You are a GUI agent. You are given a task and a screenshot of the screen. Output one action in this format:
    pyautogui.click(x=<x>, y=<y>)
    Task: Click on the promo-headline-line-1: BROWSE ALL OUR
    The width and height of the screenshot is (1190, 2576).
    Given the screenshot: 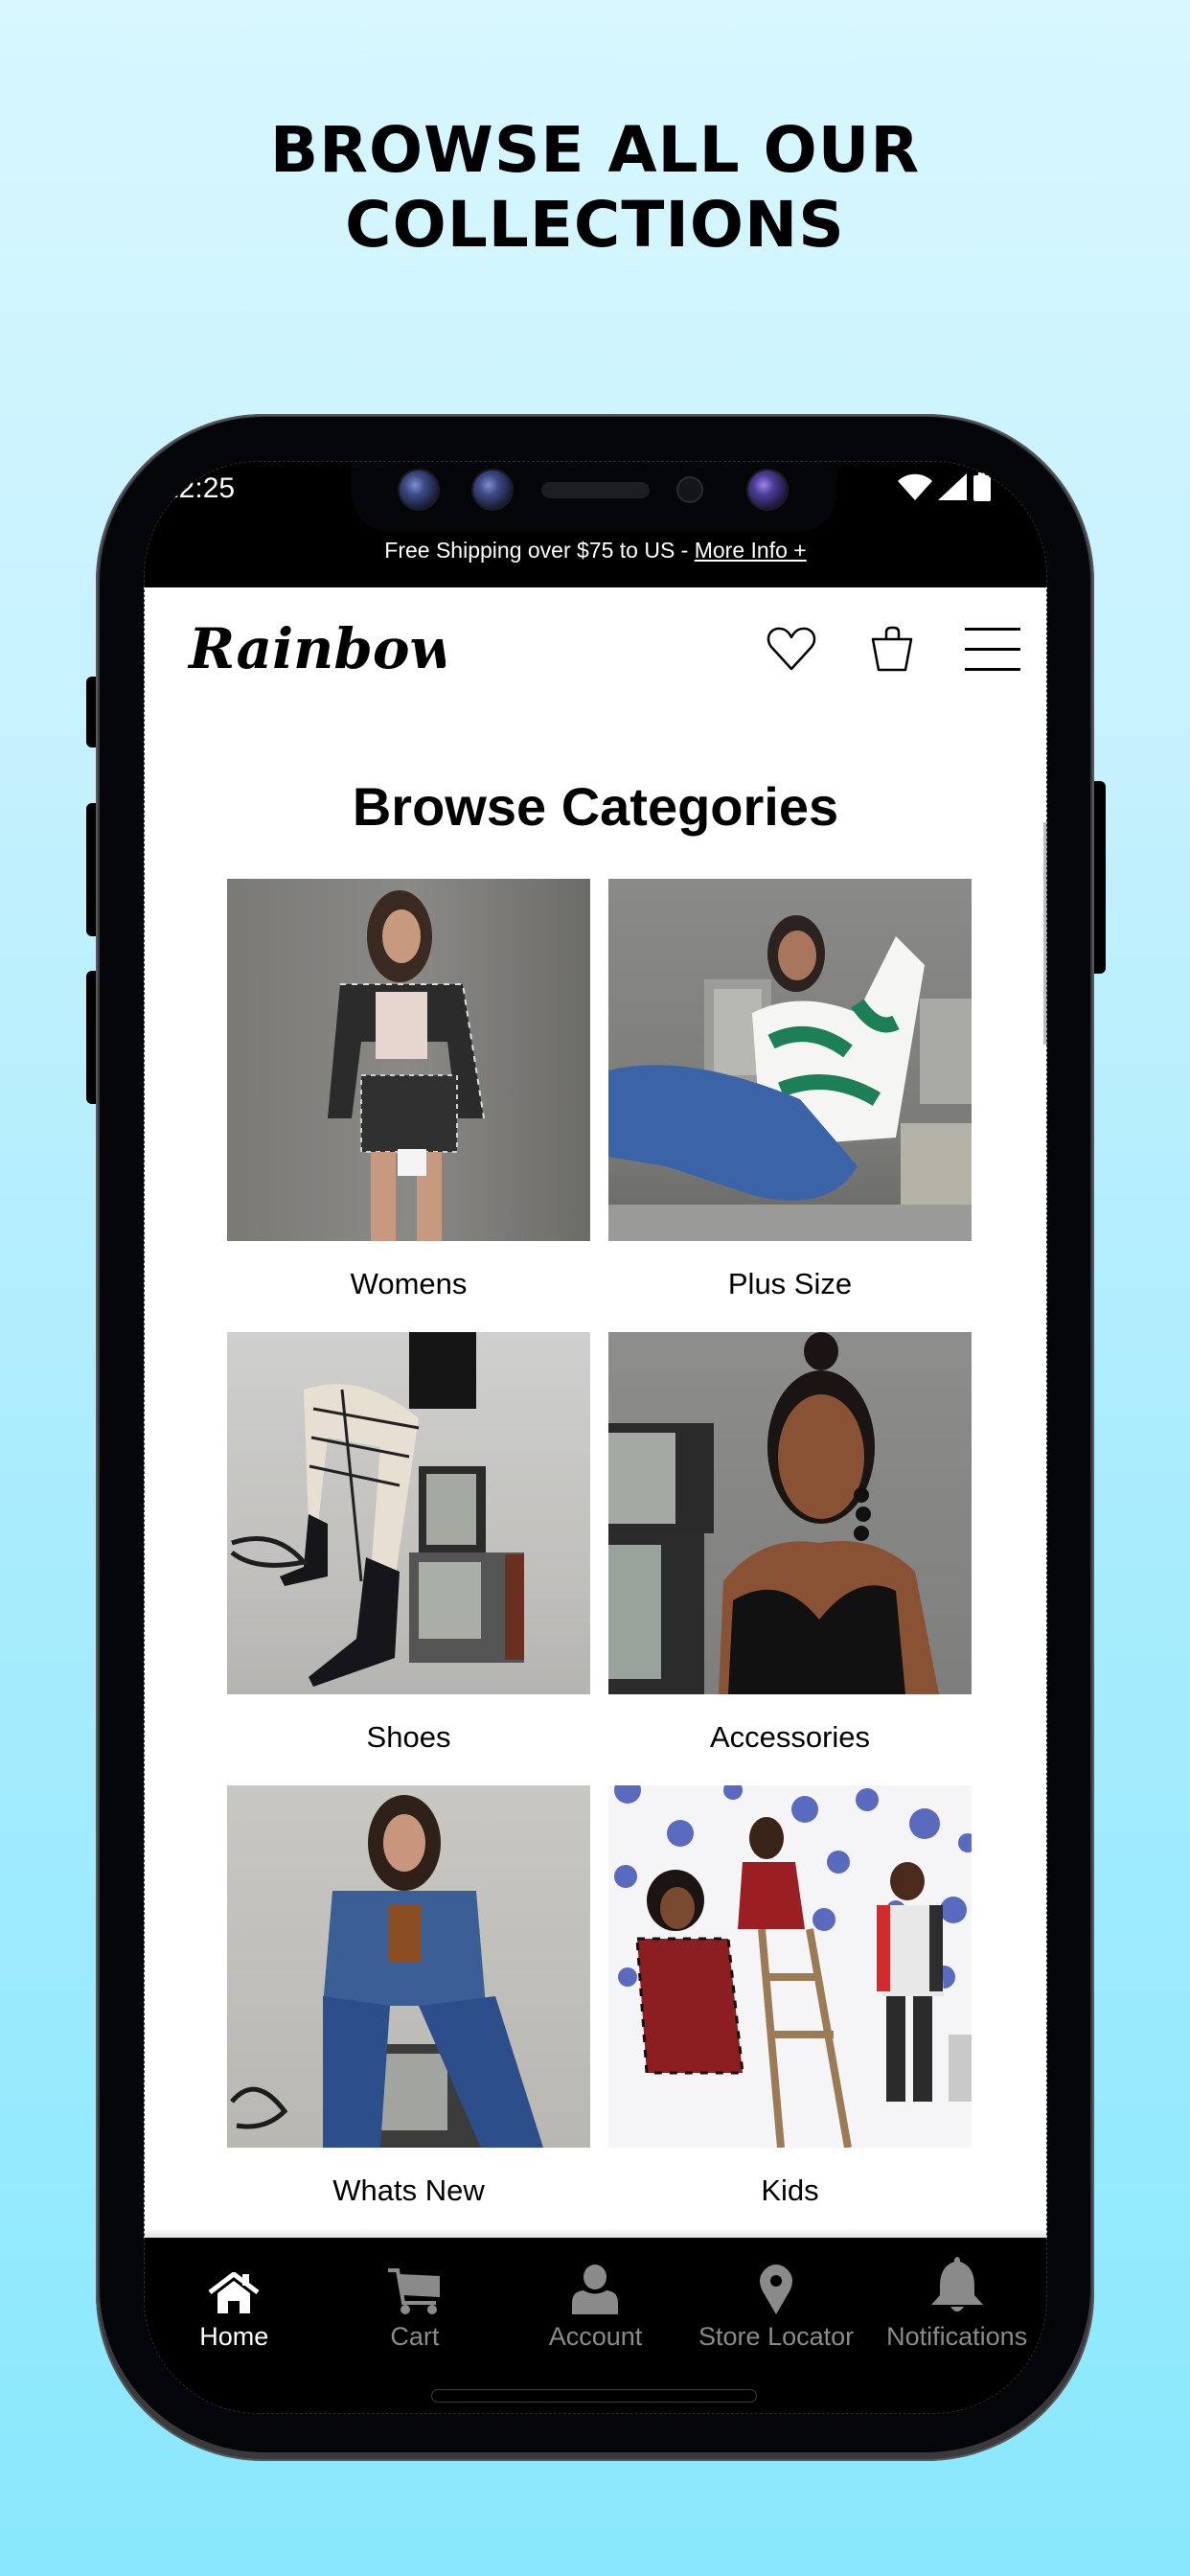 What is the action you would take?
    pyautogui.click(x=595, y=150)
    